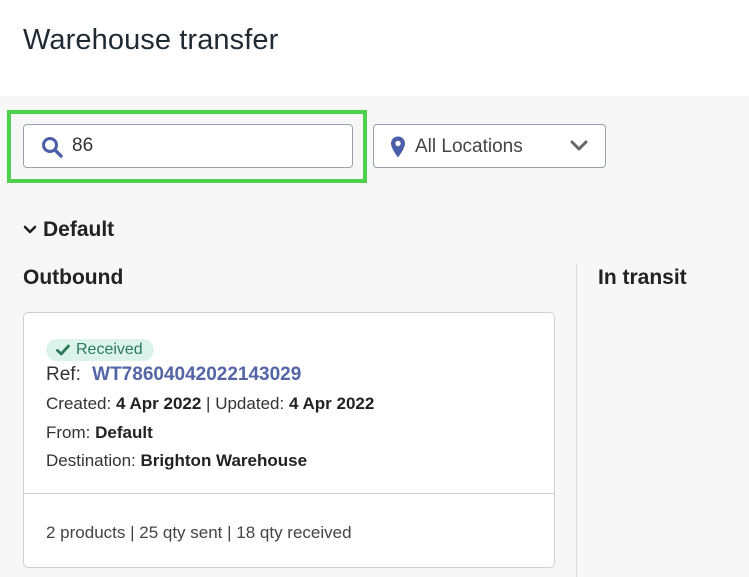  I want to click on ref-label: Ref:, so click(63, 374).